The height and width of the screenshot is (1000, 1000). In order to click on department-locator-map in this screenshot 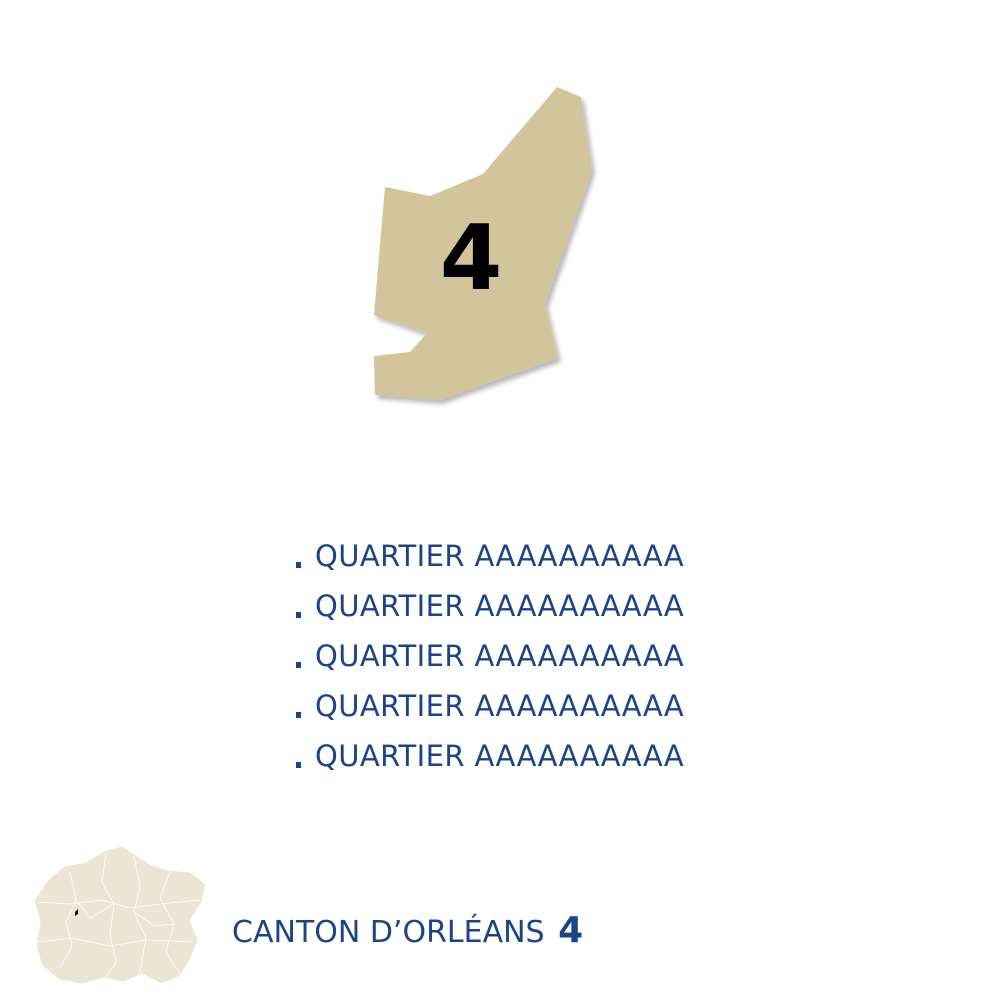, I will do `click(120, 915)`.